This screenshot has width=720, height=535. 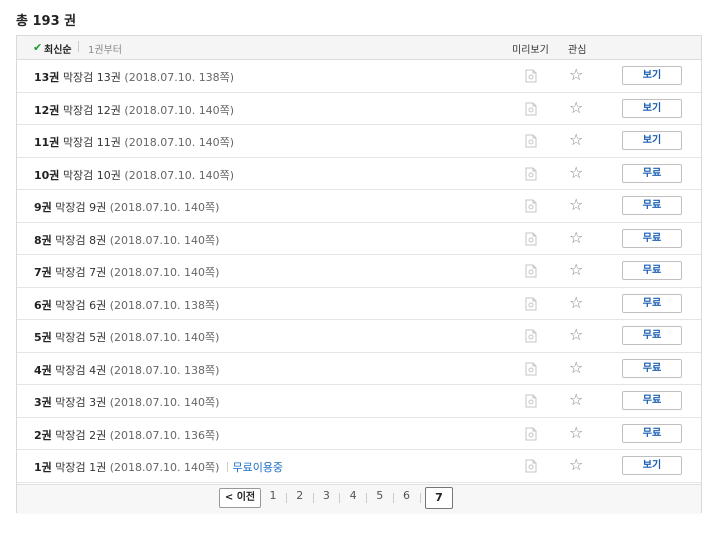 What do you see at coordinates (158, 467) in the screenshot?
I see `volume-info: 1권 막장검 1권 (2018.07.10. 140쪽) 무료이용중` at bounding box center [158, 467].